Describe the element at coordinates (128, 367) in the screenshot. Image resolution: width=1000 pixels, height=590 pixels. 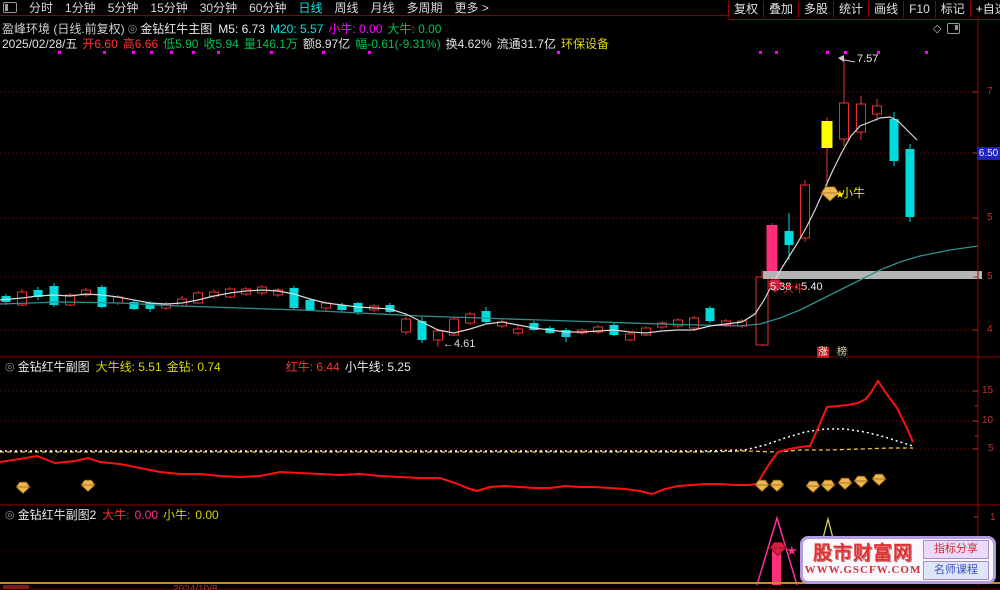
I see `pane1-value: 大牛线: 5.51` at that location.